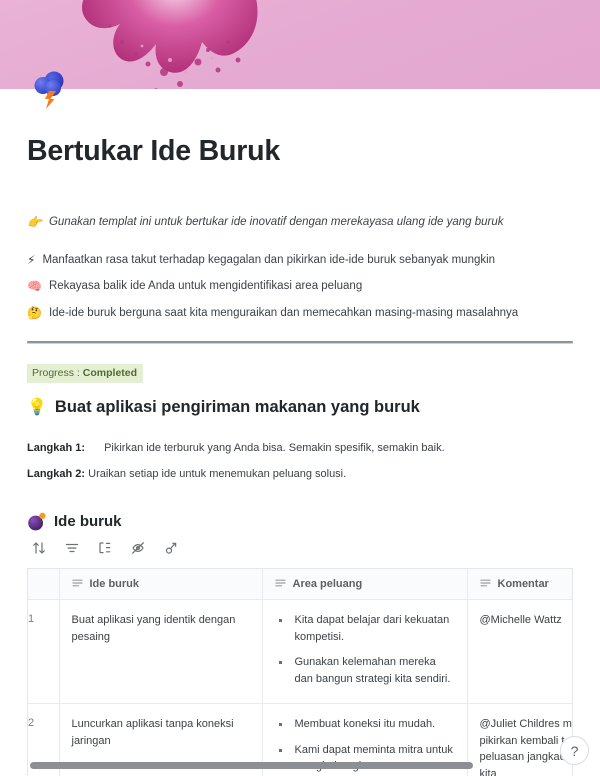 This screenshot has height=776, width=600. I want to click on column-header-idea: Ide buruk, so click(161, 584).